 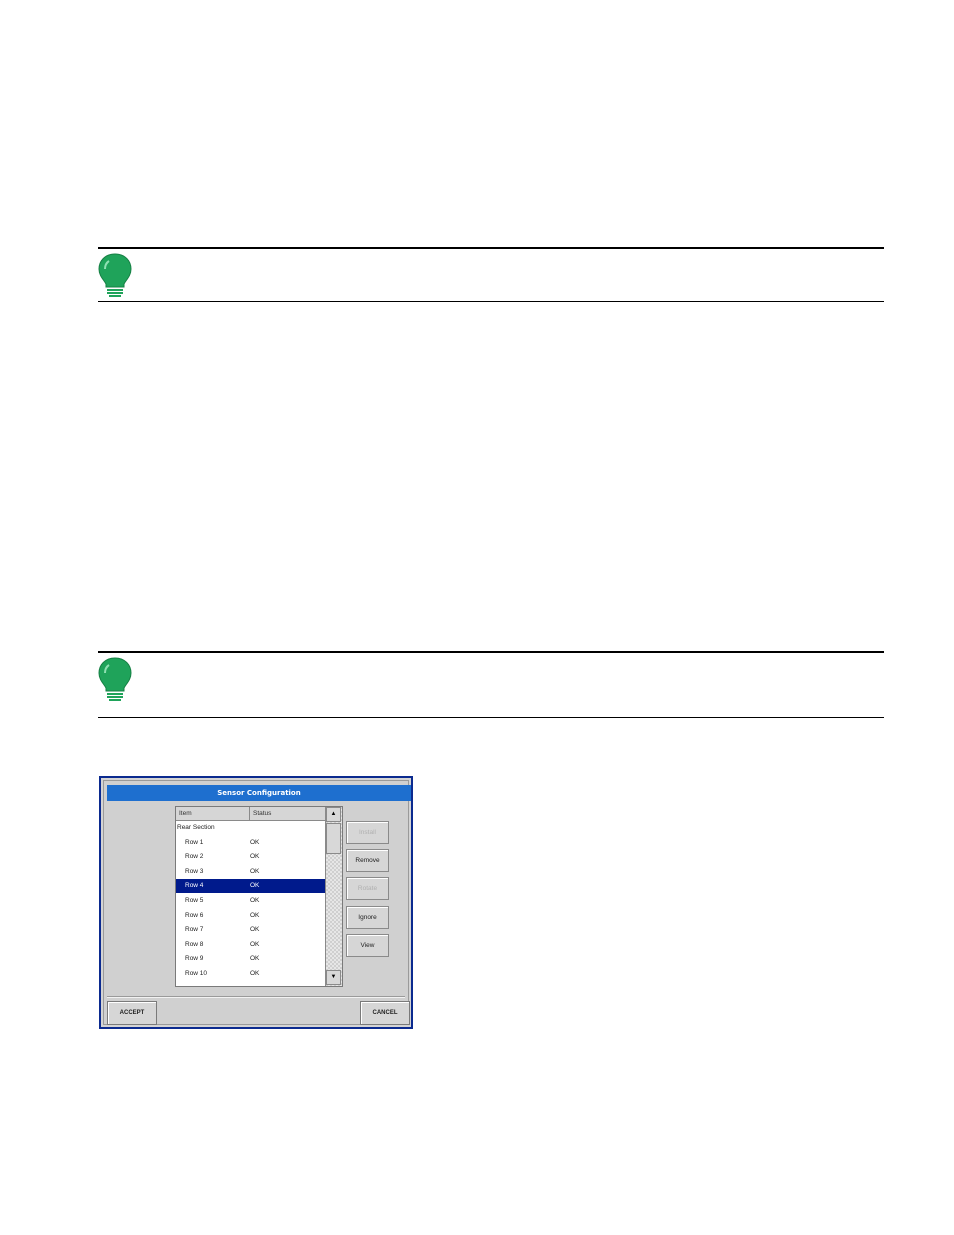 I want to click on row-item-cell: Row 6, so click(x=194, y=915).